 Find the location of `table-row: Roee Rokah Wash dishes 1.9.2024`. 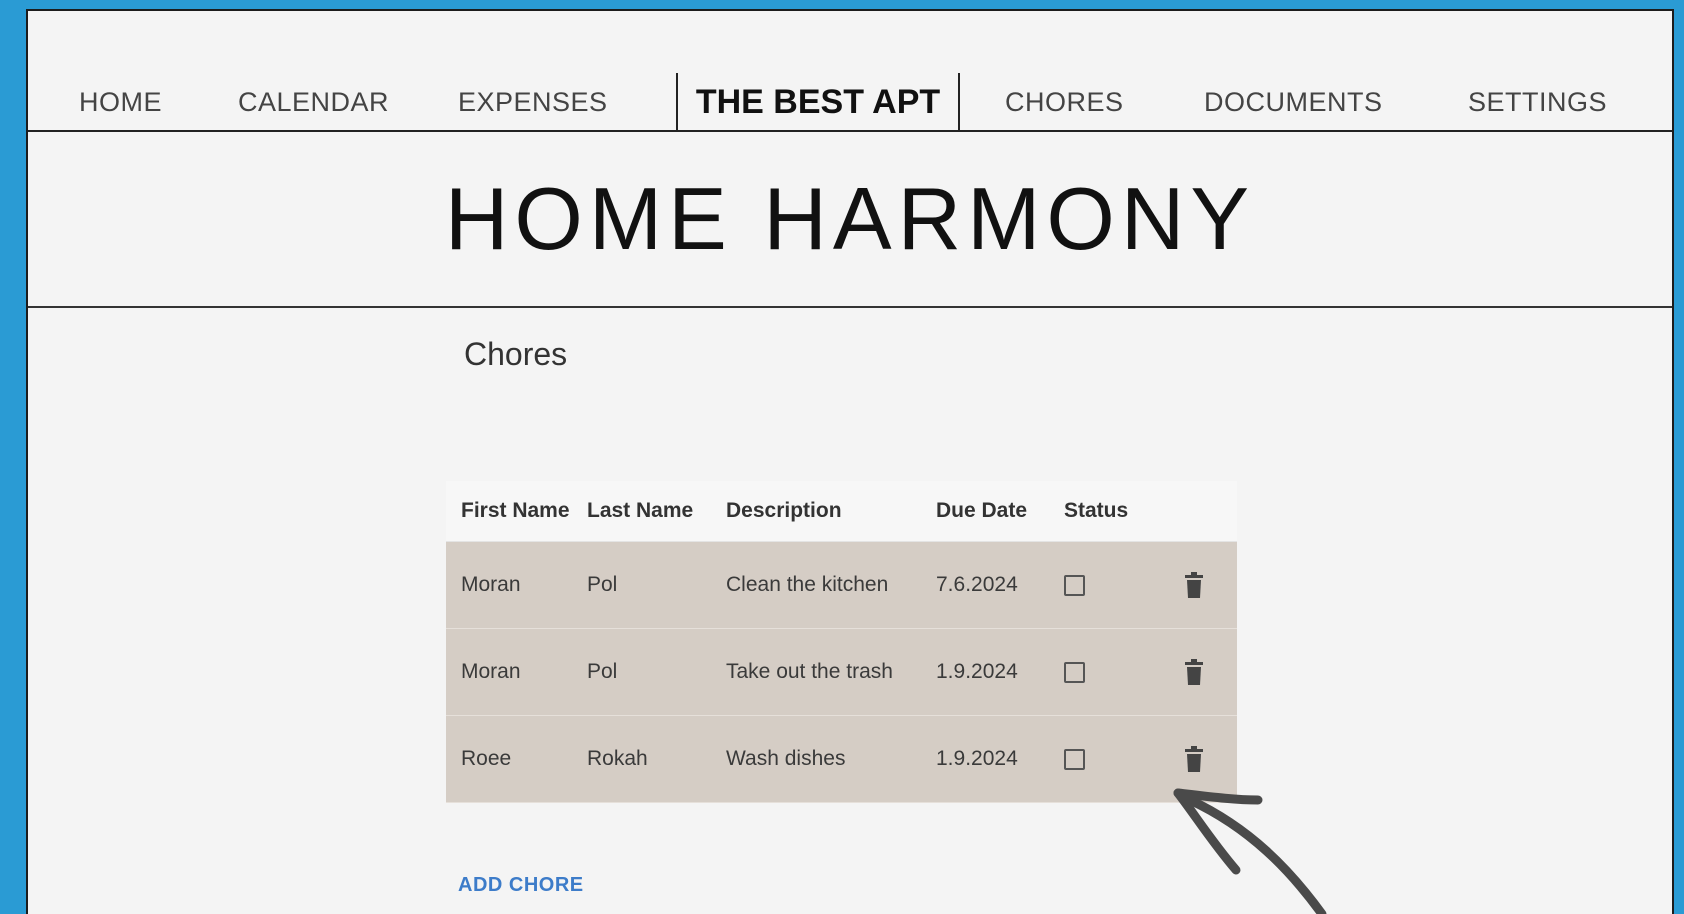

table-row: Roee Rokah Wash dishes 1.9.2024 is located at coordinates (841, 759).